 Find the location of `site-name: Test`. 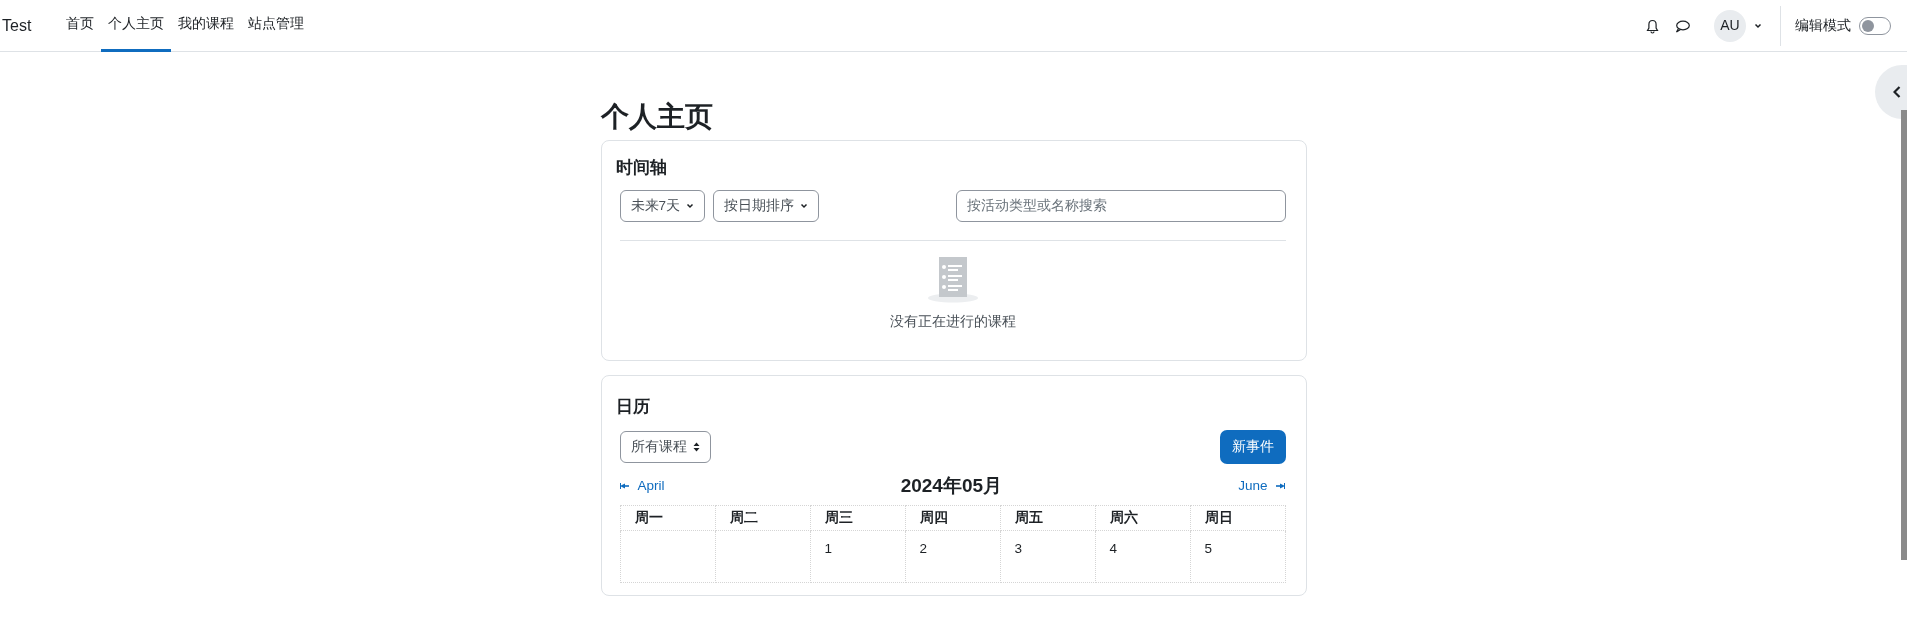

site-name: Test is located at coordinates (17, 25).